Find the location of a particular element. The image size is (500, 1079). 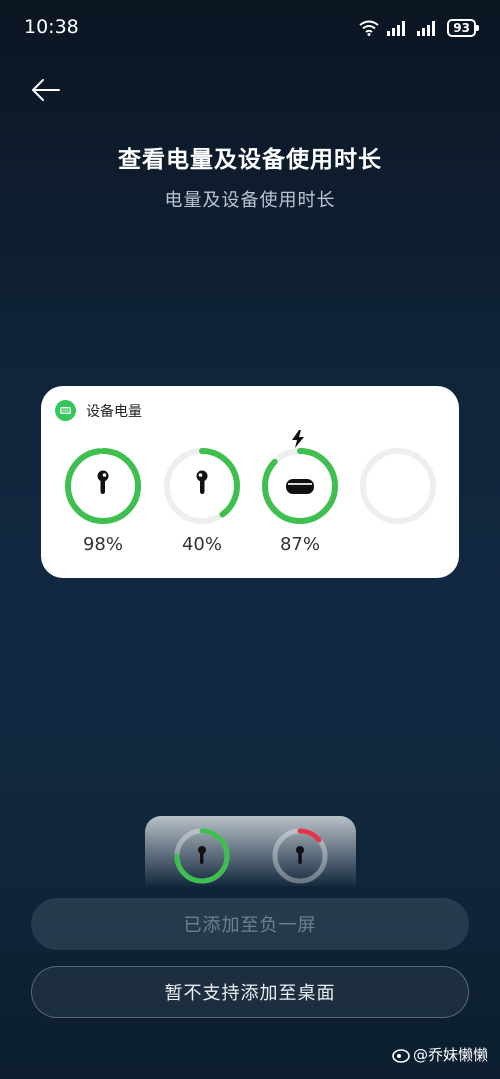

status-icons: 93 is located at coordinates (419, 28).